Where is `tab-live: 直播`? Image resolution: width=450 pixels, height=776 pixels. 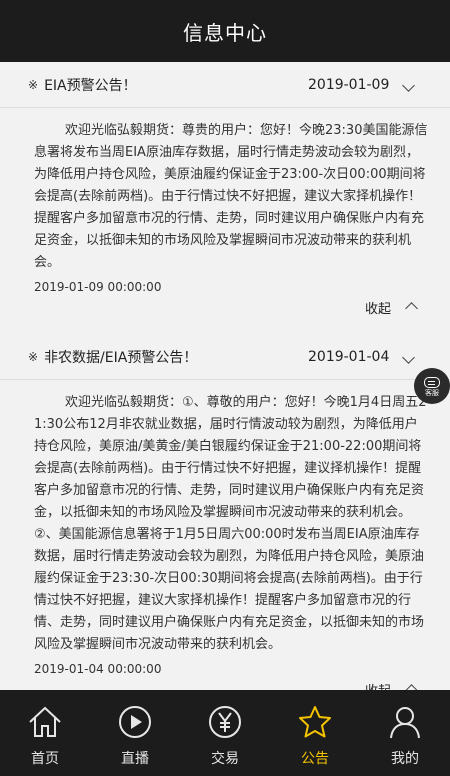
tab-live: 直播 is located at coordinates (135, 733).